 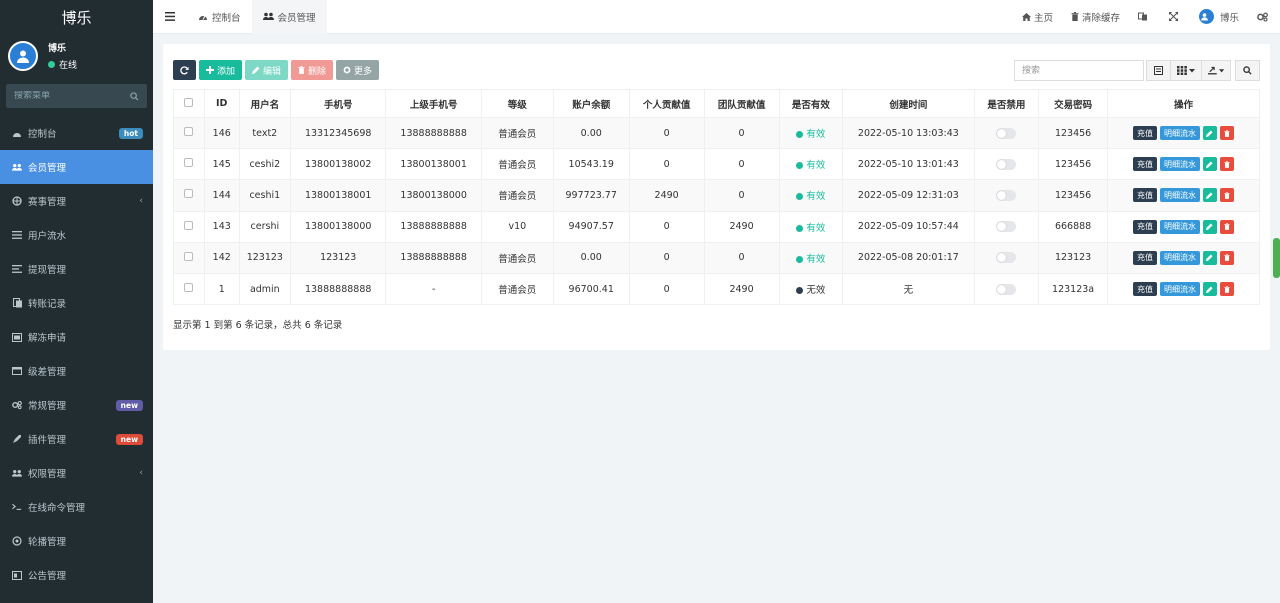 I want to click on column-header: 交易密码, so click(x=1073, y=103).